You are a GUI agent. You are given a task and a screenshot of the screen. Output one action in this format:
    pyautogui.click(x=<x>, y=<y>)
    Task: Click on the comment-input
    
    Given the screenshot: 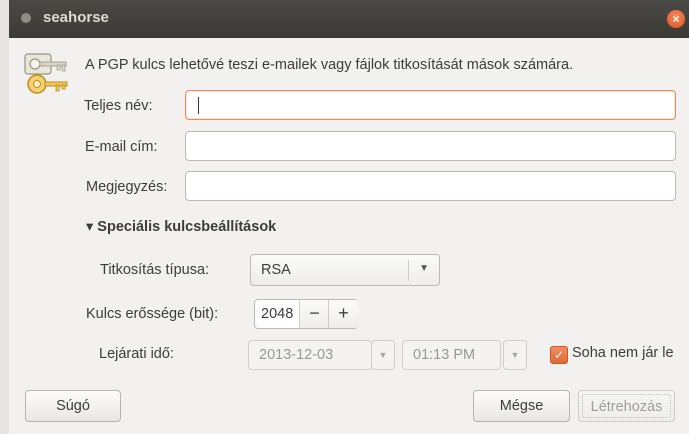 What is the action you would take?
    pyautogui.click(x=430, y=186)
    